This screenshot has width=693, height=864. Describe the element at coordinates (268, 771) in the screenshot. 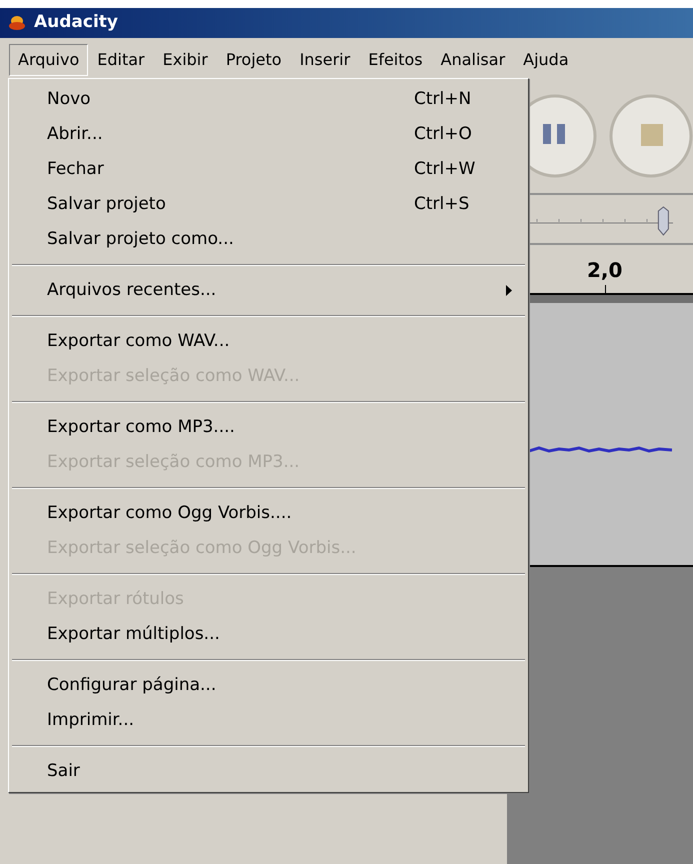

I see `menu-item: Sair` at that location.